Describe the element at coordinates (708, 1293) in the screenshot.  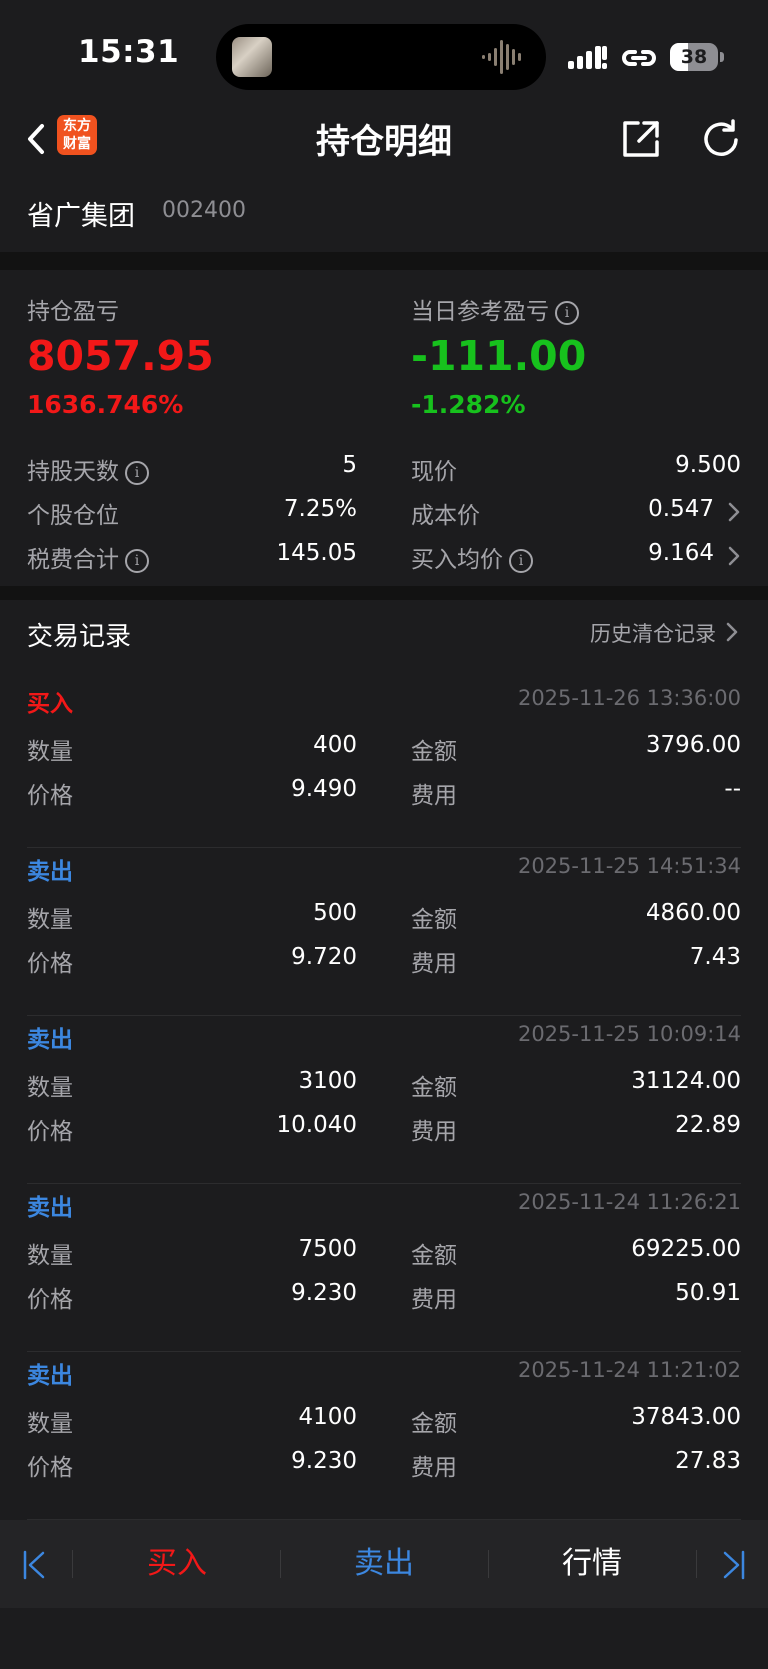
I see `fee-value: 50.91` at that location.